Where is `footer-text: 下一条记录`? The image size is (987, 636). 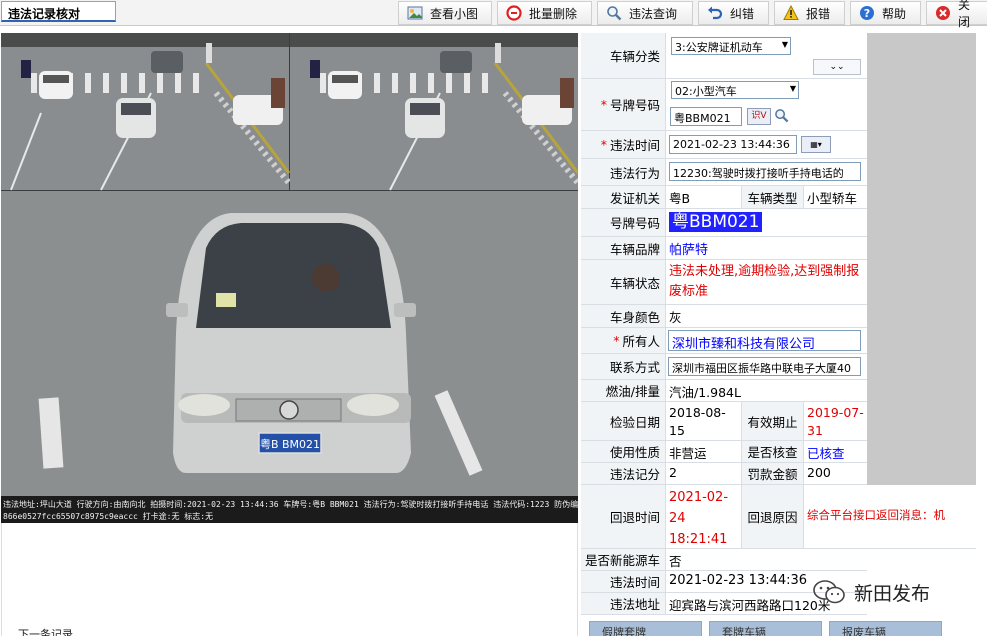
footer-text: 下一条记录 is located at coordinates (45, 632).